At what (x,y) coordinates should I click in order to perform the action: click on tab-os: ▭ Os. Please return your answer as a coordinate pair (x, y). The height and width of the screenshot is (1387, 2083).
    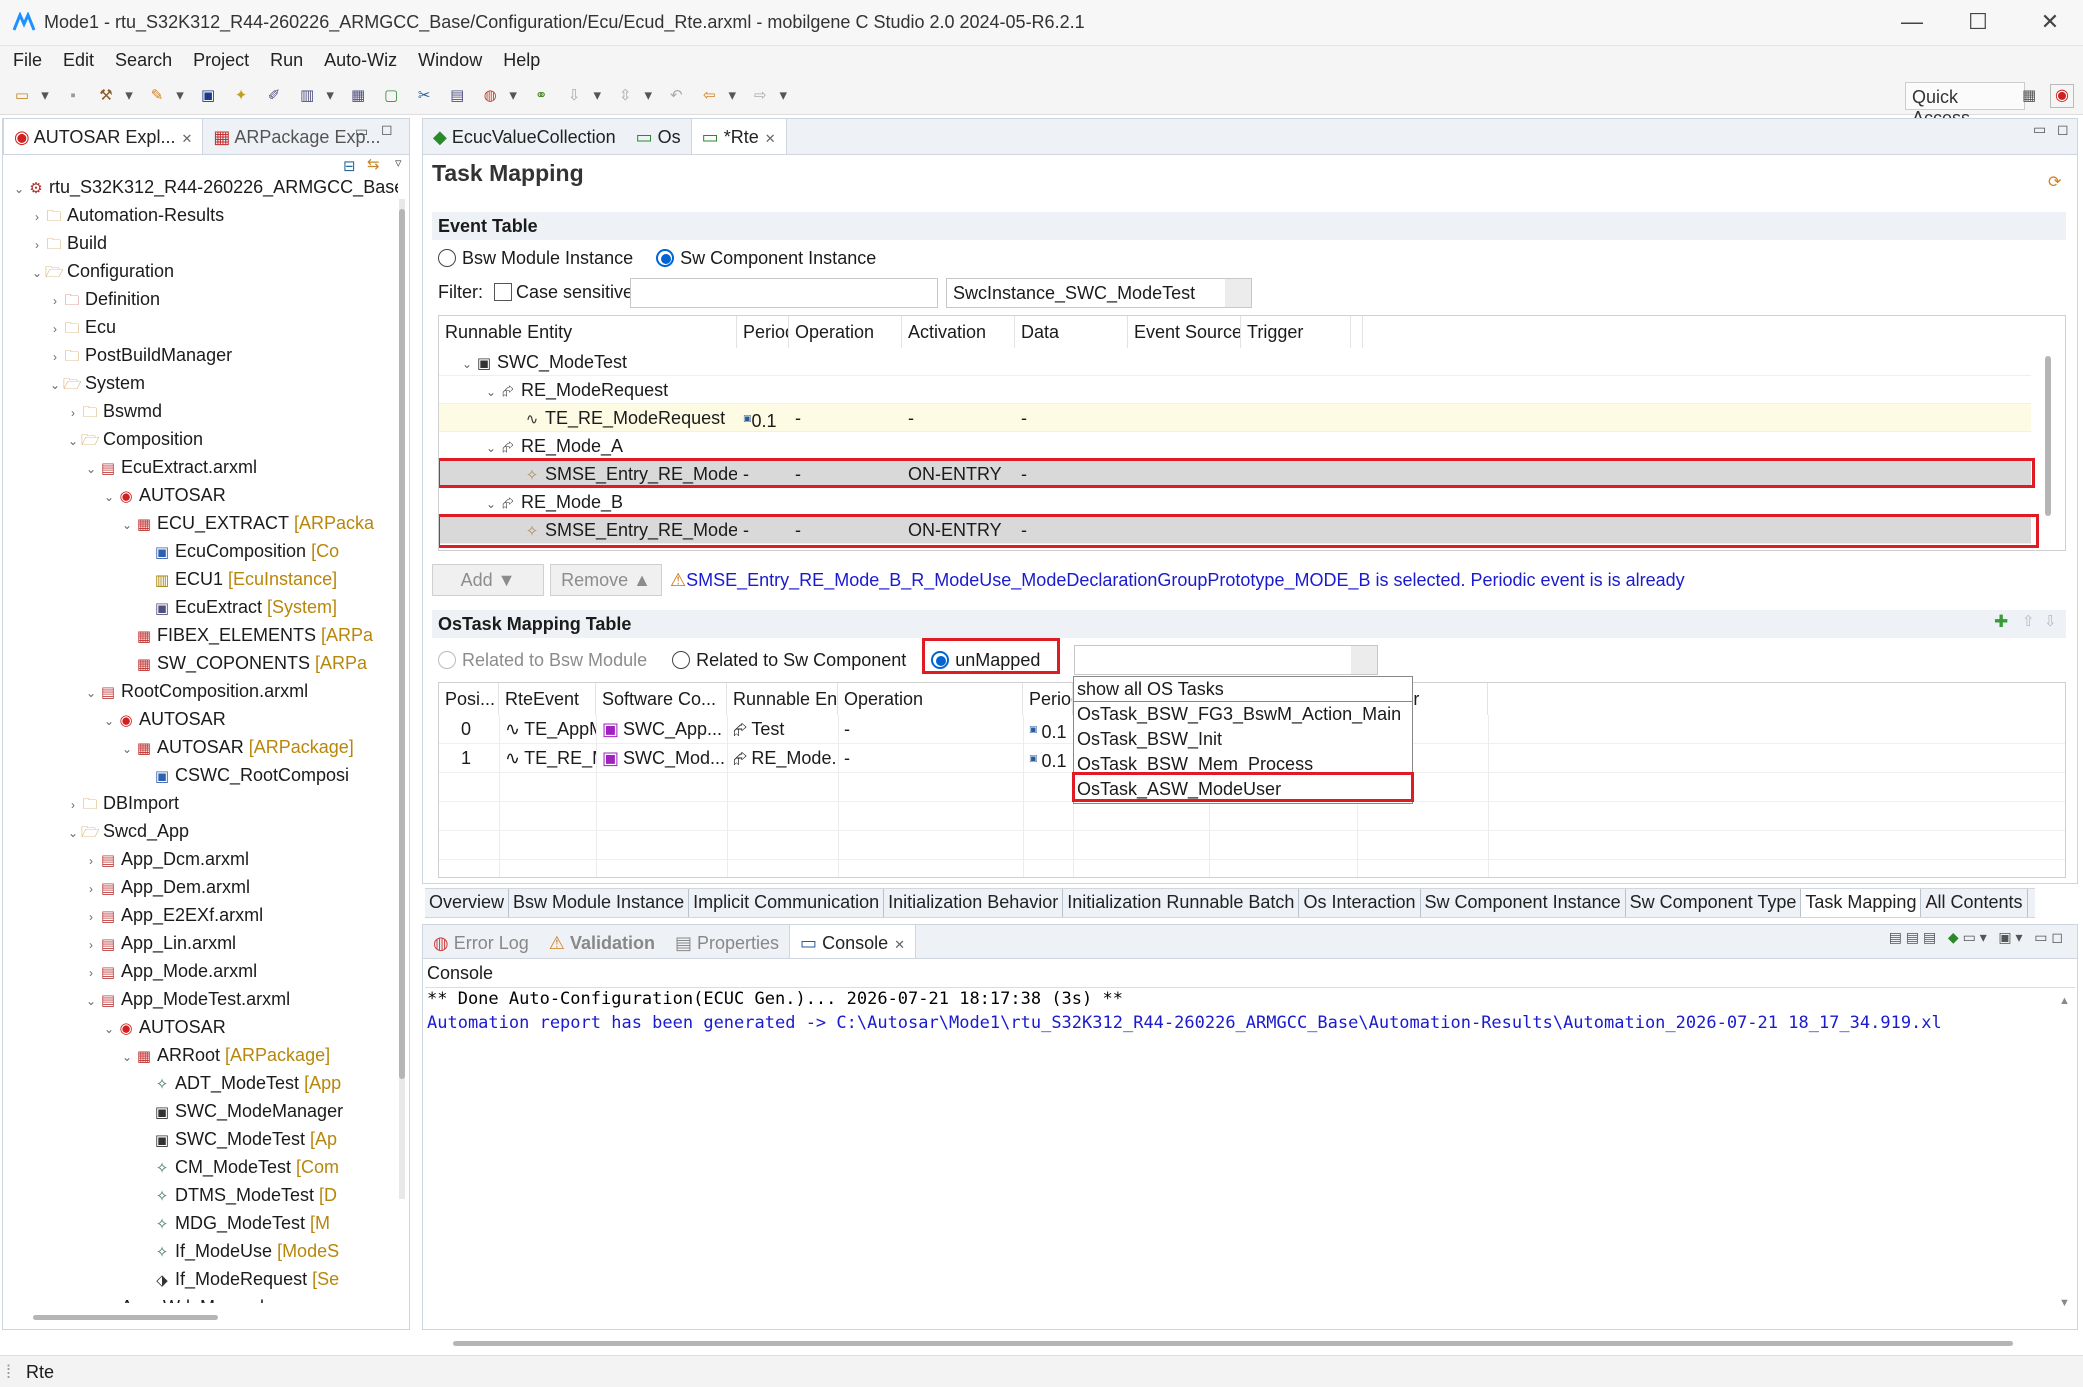
    Looking at the image, I should click on (658, 136).